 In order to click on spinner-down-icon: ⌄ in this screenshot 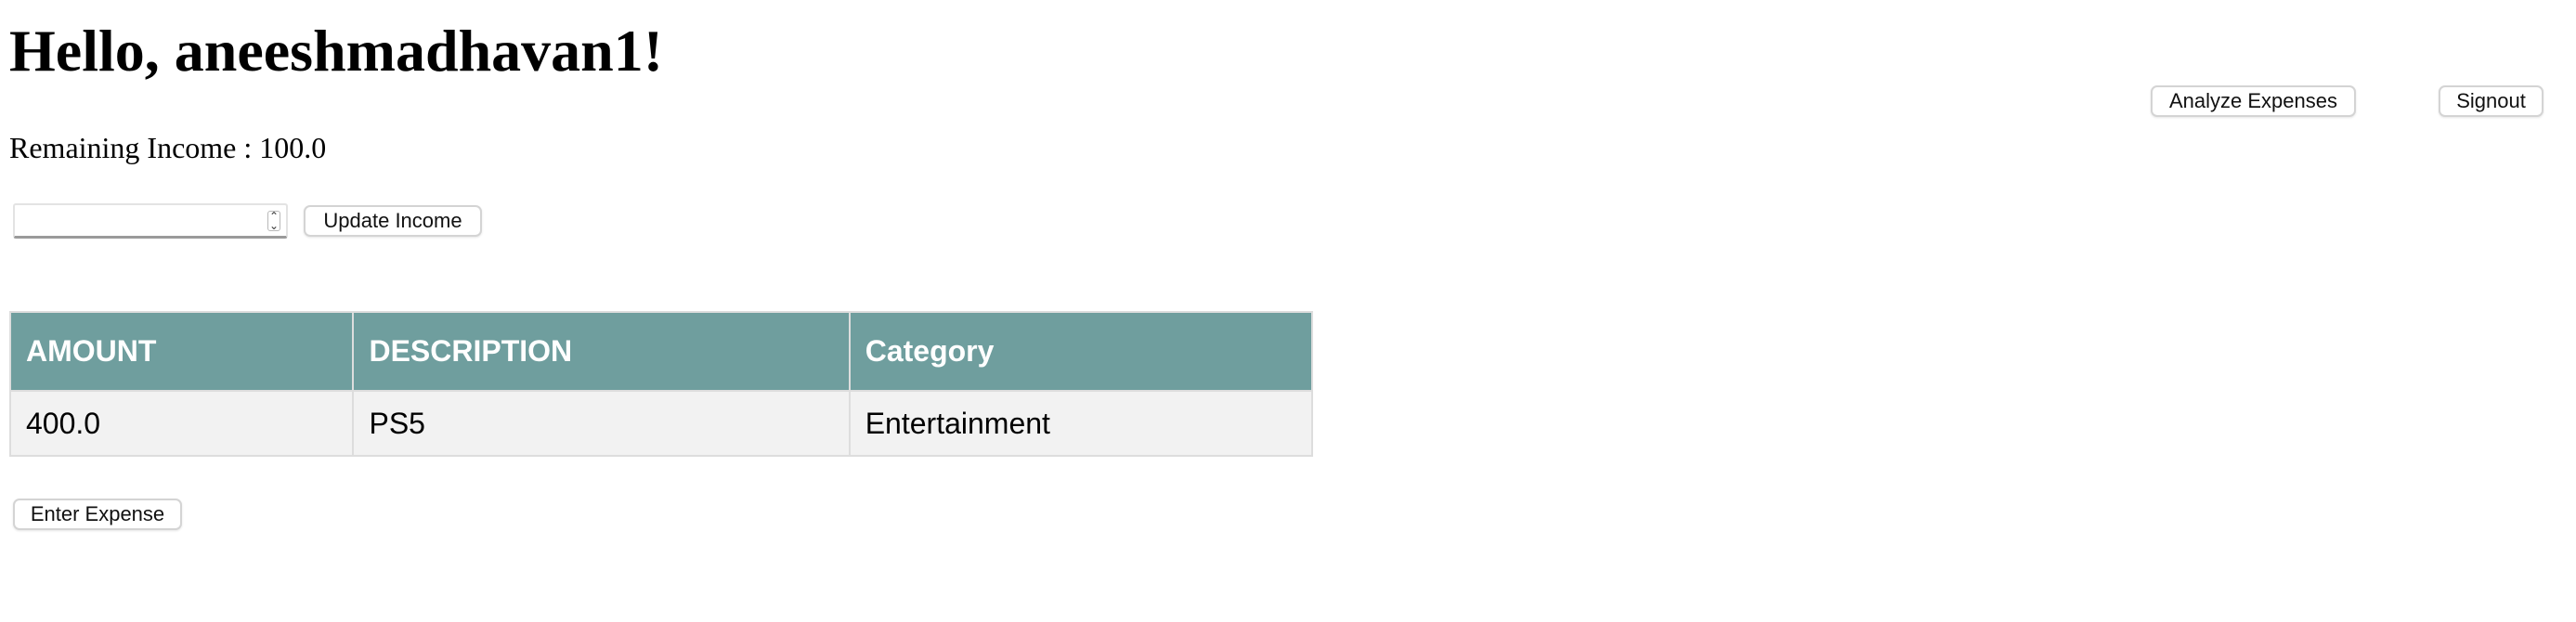, I will do `click(274, 225)`.